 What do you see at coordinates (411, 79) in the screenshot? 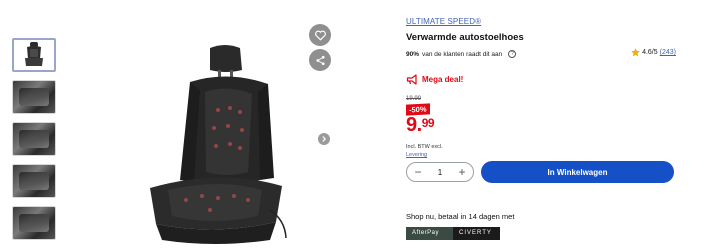
I see `megaphone-icon` at bounding box center [411, 79].